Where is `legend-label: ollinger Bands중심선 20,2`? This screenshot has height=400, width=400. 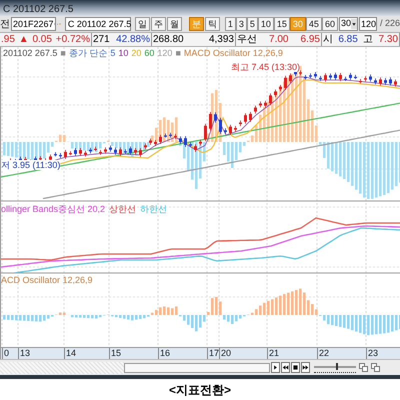
legend-label: ollinger Bands중심선 20,2 is located at coordinates (53, 209).